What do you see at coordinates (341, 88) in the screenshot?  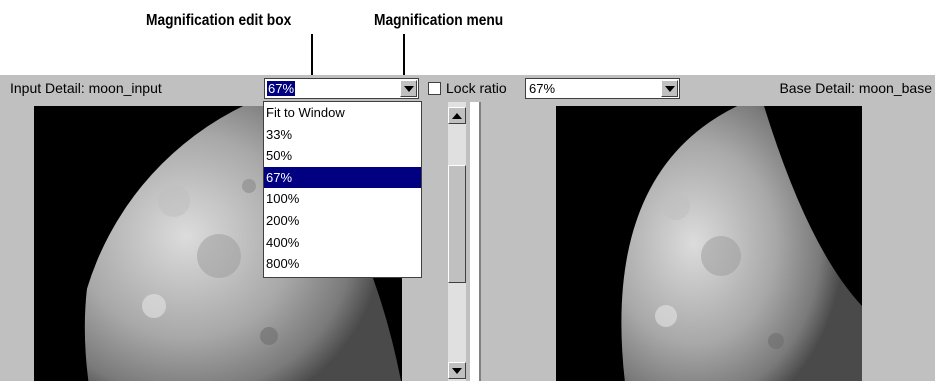 I see `magnification-combo-left: 67%` at bounding box center [341, 88].